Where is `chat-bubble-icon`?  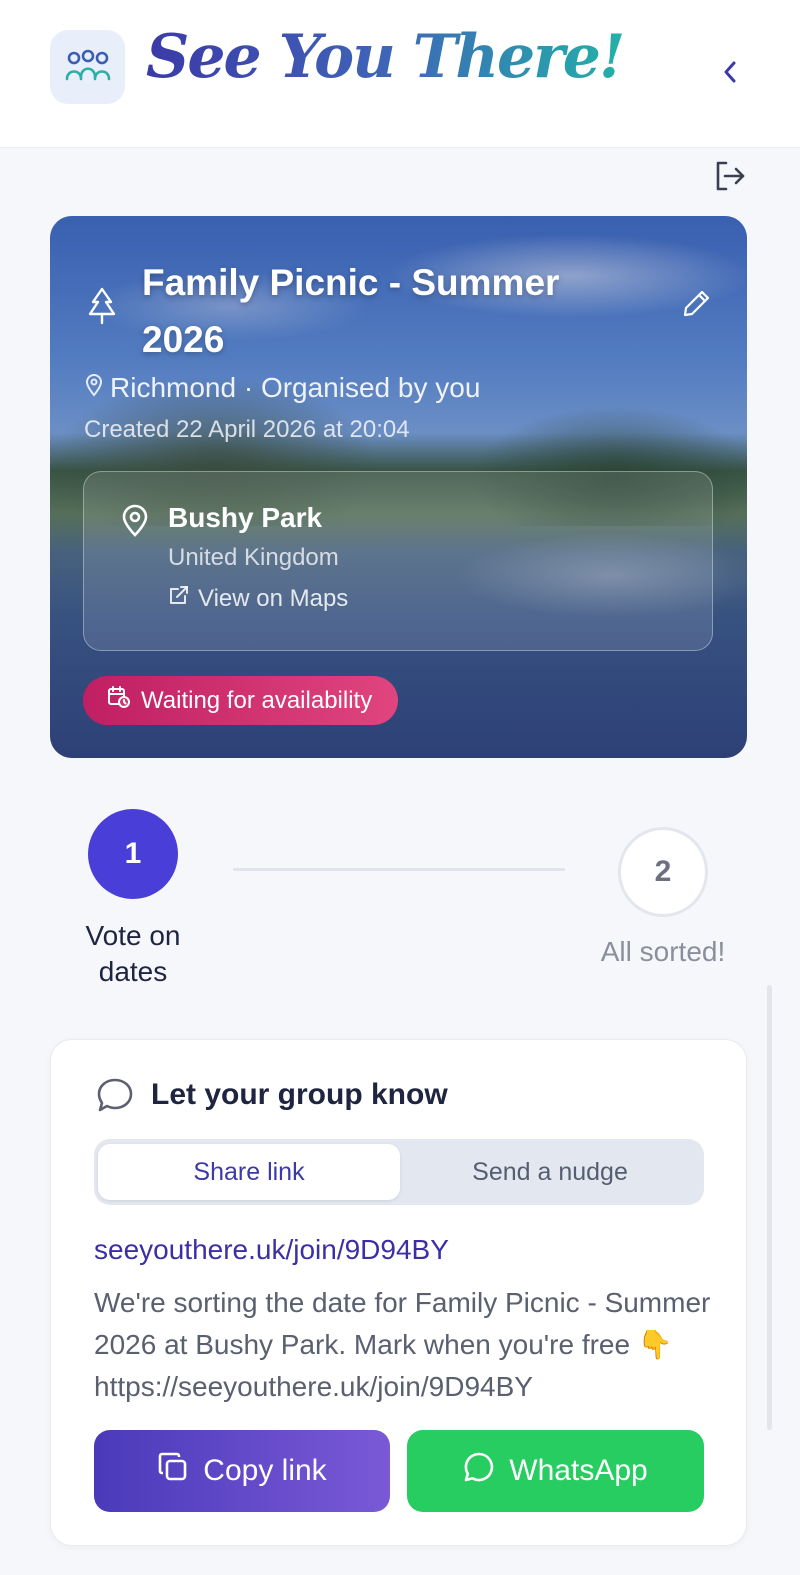
chat-bubble-icon is located at coordinates (115, 1096).